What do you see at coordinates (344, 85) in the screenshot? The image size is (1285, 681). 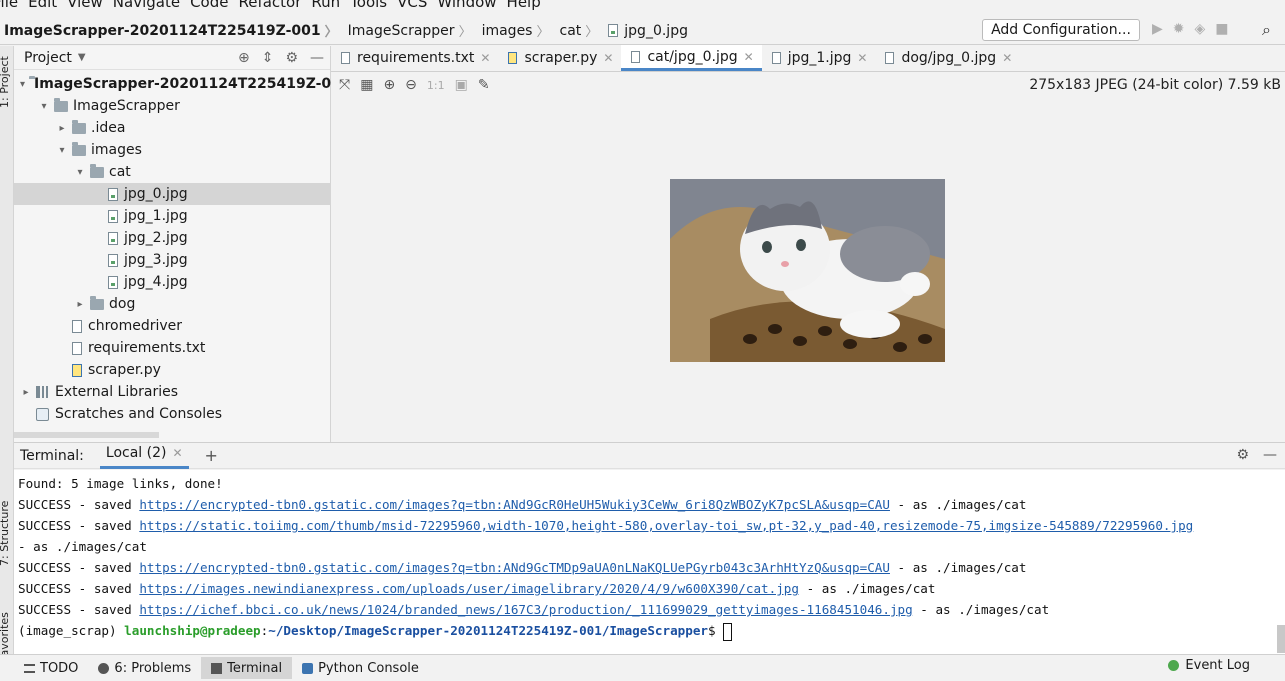 I see `fit-icon: ⤧` at bounding box center [344, 85].